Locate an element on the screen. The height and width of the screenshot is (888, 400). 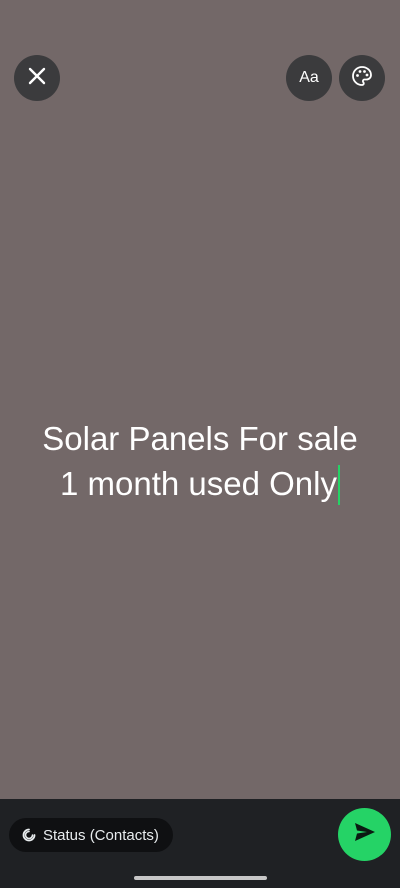
send-button is located at coordinates (364, 834).